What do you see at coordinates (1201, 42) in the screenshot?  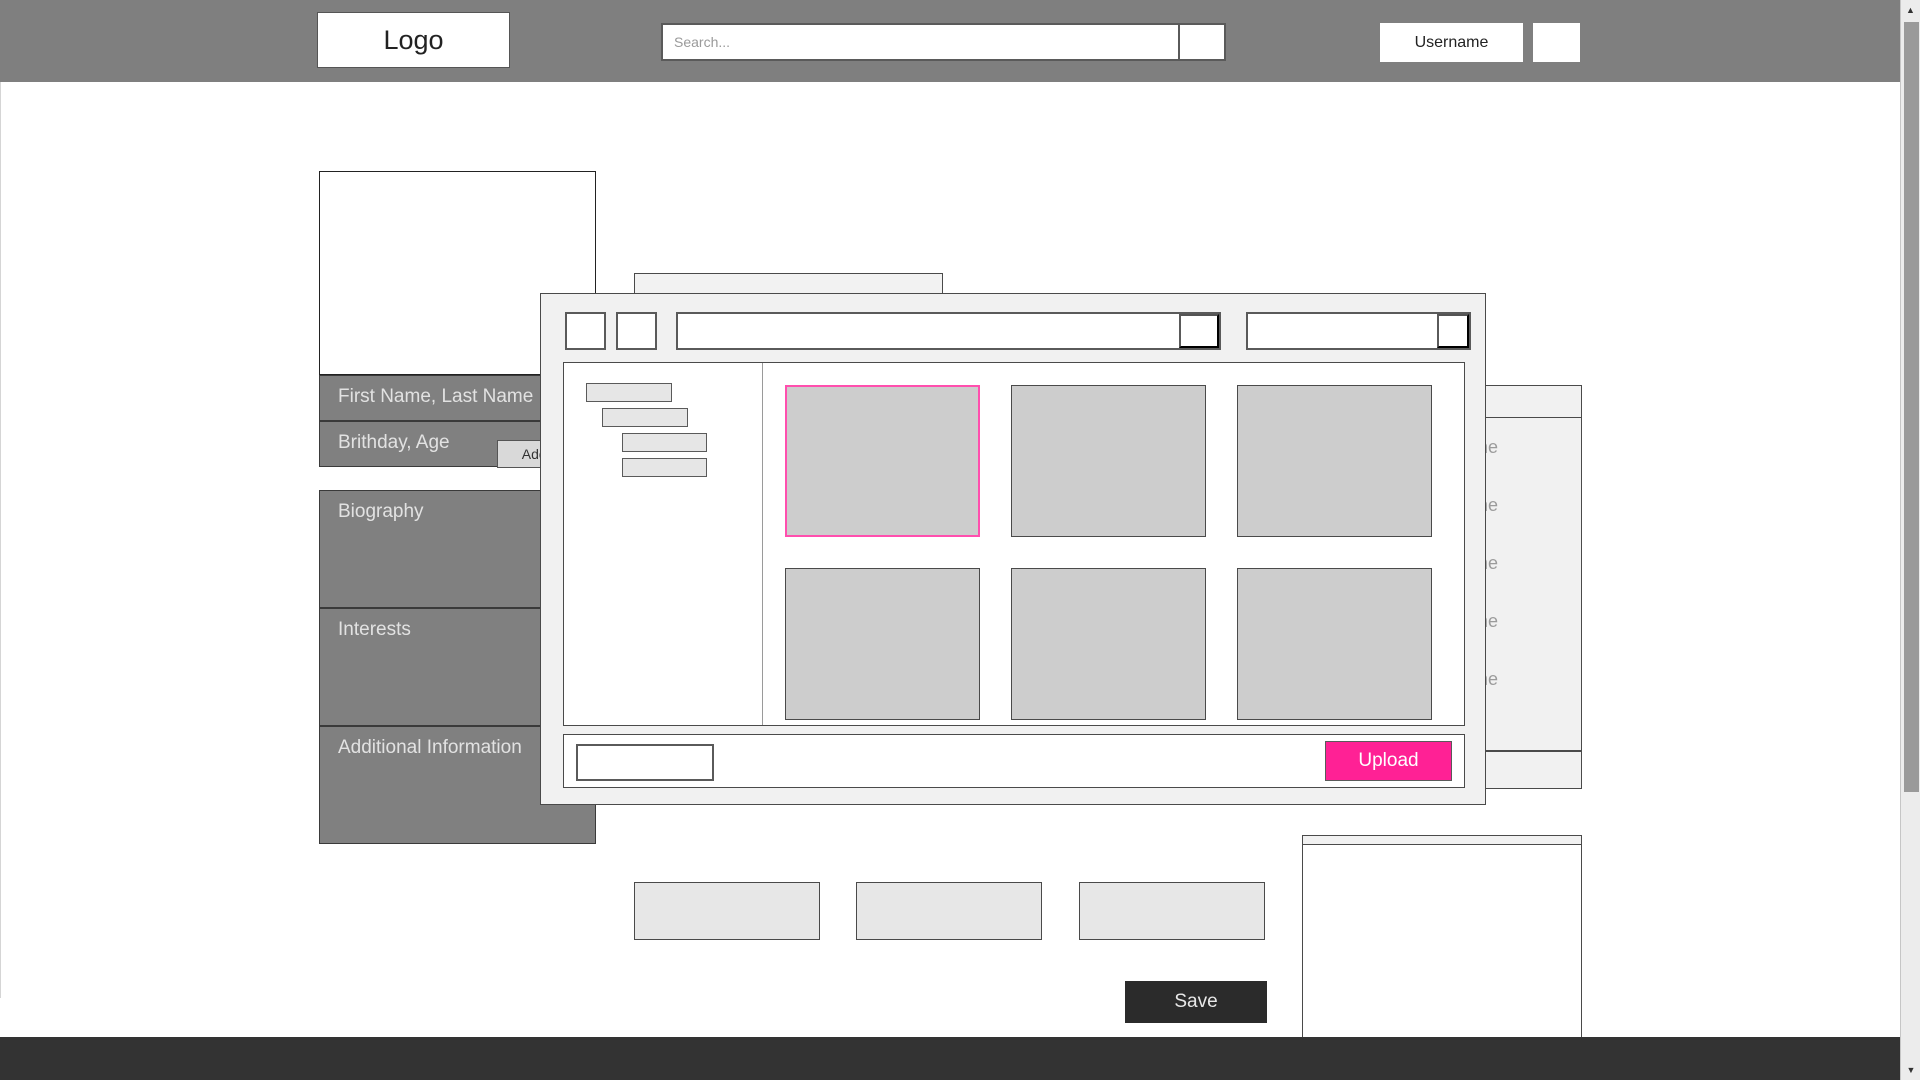 I see `search-button` at bounding box center [1201, 42].